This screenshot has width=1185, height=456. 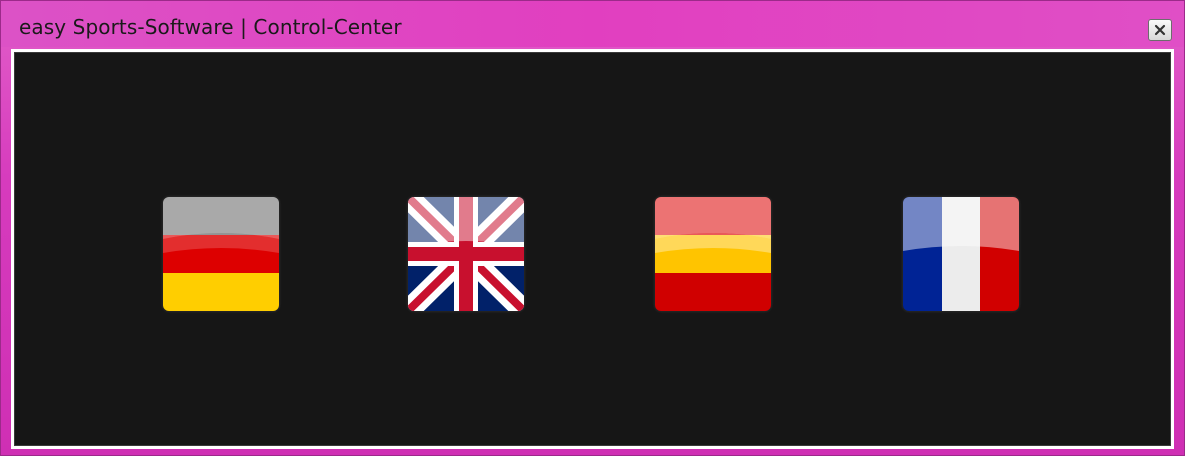 I want to click on close-button, so click(x=1160, y=30).